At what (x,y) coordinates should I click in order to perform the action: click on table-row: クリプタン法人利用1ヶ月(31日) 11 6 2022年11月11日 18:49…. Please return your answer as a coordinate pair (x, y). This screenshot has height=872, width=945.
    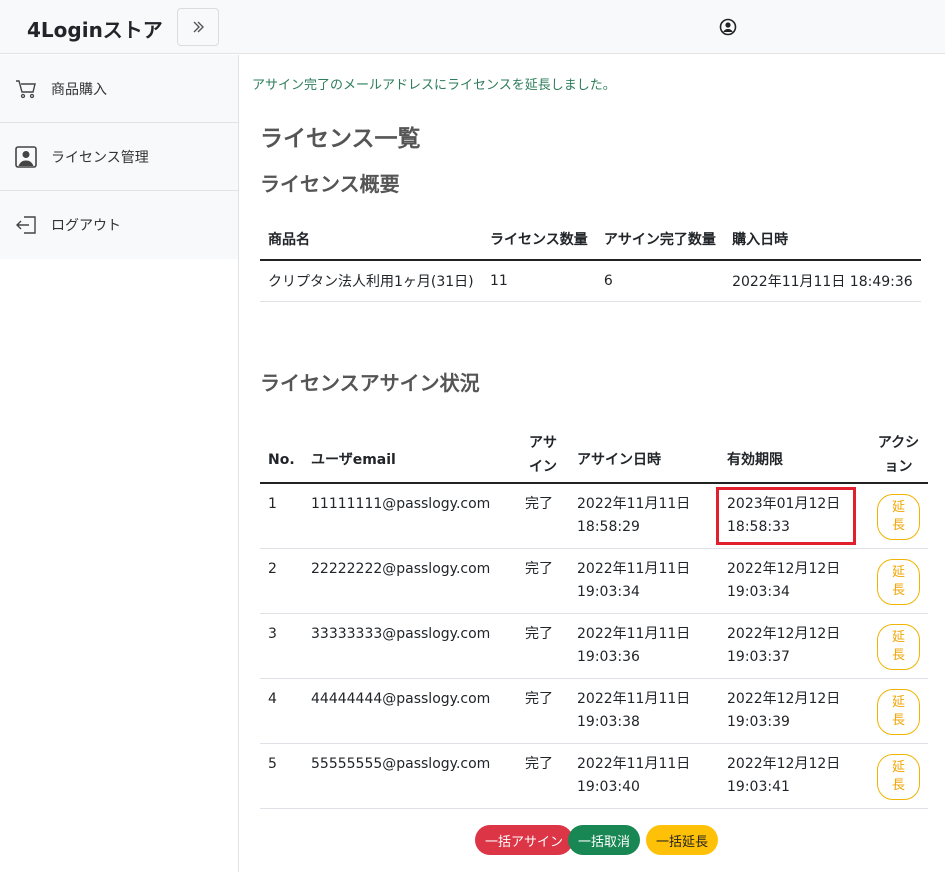
    Looking at the image, I should click on (590, 281).